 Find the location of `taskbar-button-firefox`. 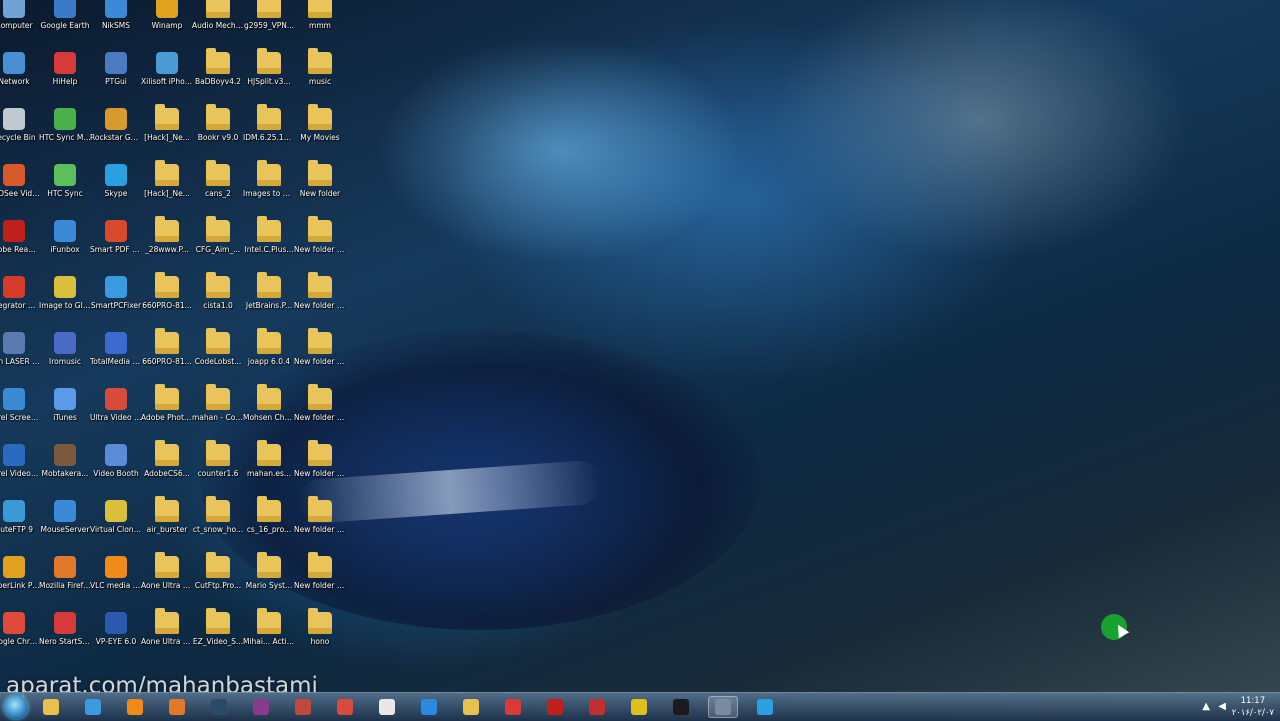

taskbar-button-firefox is located at coordinates (177, 707).